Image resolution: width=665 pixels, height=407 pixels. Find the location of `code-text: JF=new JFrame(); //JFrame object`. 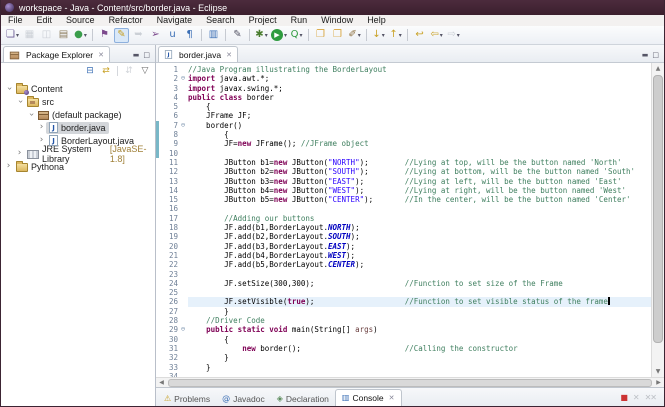

code-text: JF=new JFrame(); //JFrame object is located at coordinates (419, 143).